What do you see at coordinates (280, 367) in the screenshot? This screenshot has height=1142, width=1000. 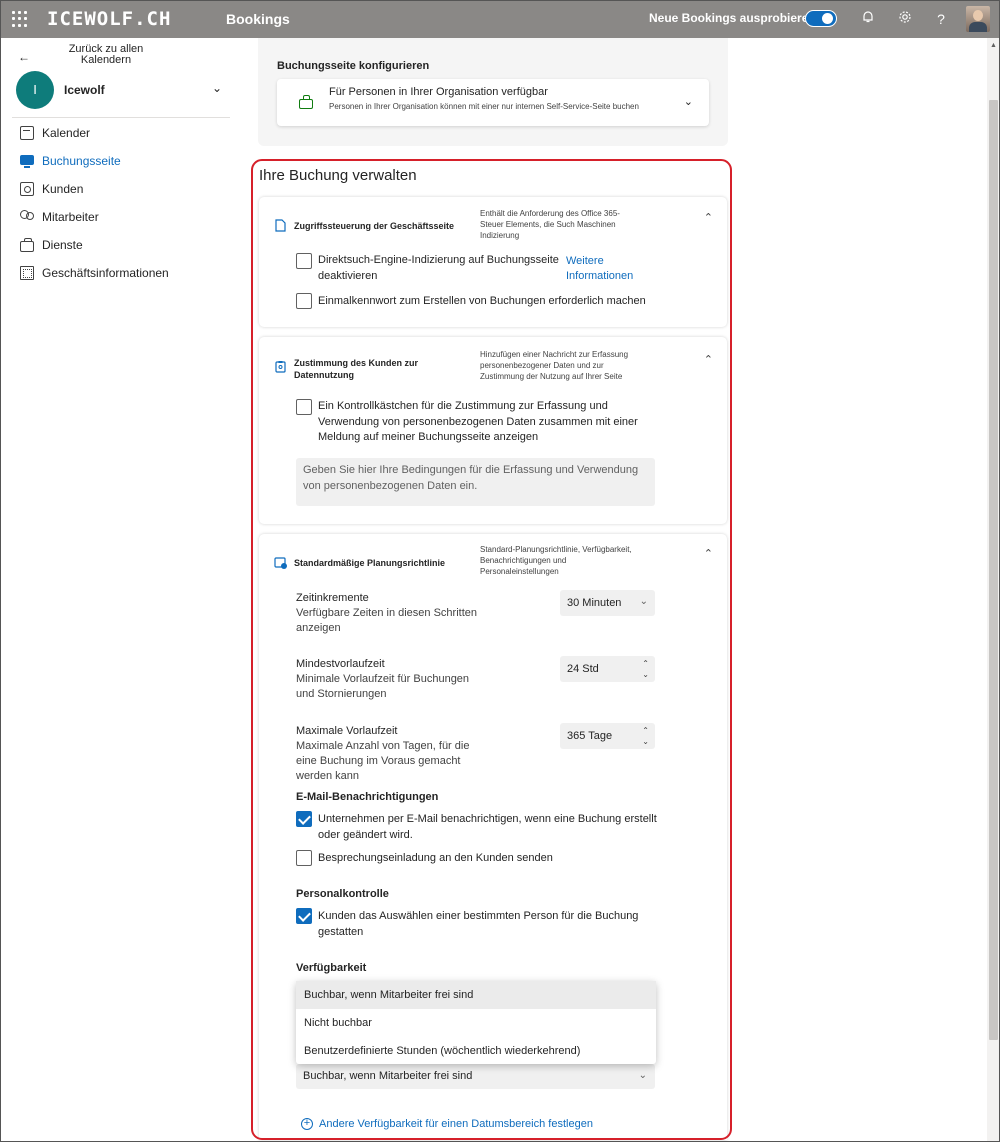 I see `clipboard-icon` at bounding box center [280, 367].